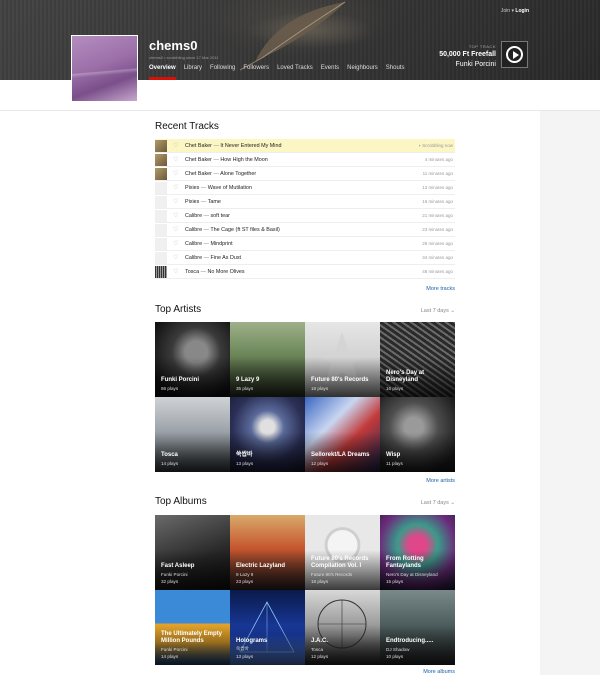  I want to click on album-title: Fast Asleep, so click(178, 566).